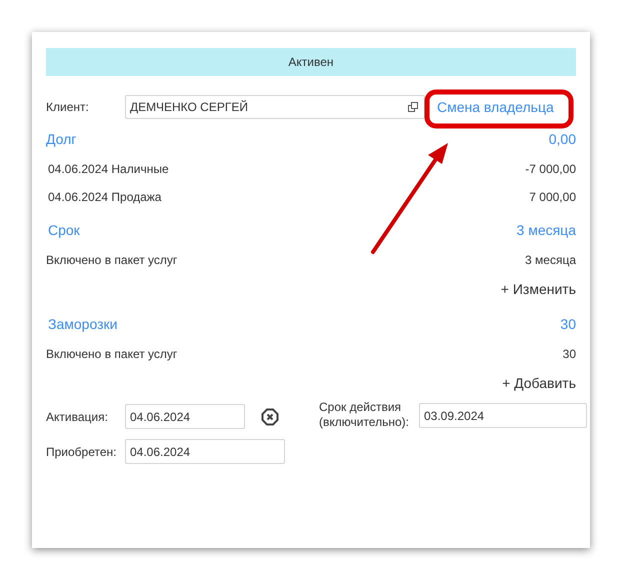  Describe the element at coordinates (538, 289) in the screenshot. I see `add-link: + Изменить` at that location.